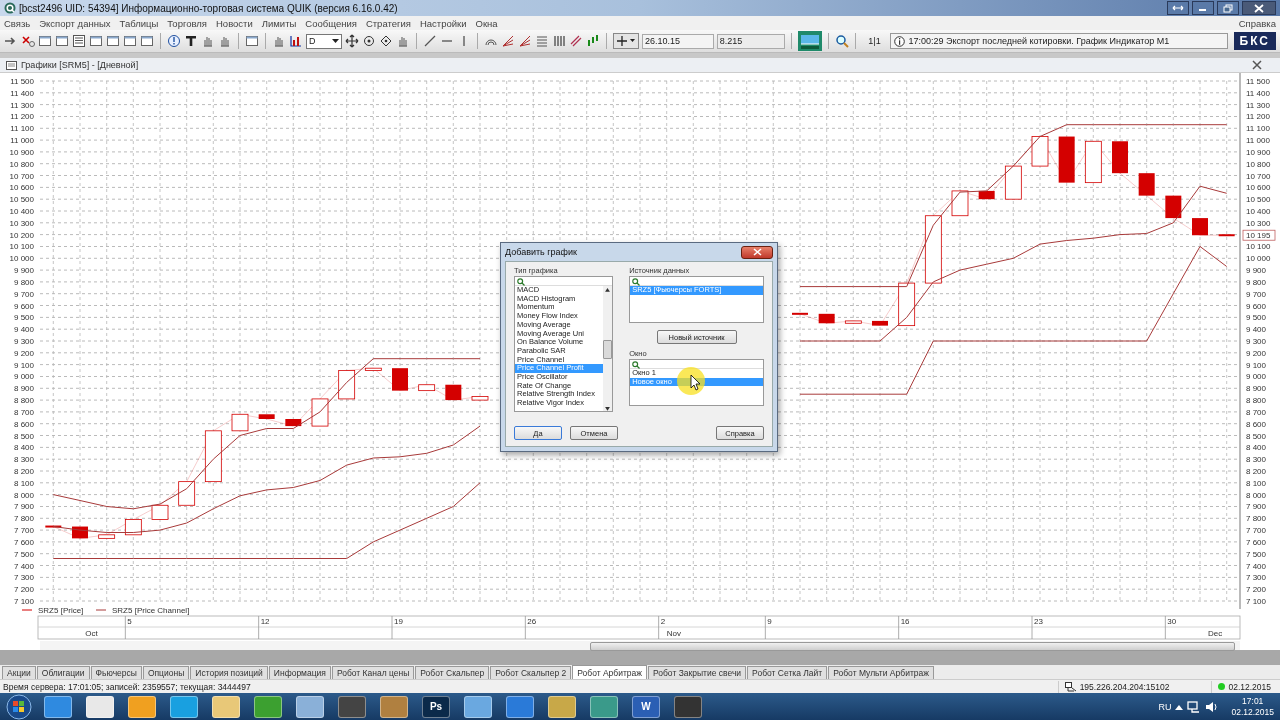  I want to click on axis-label: 7 200, so click(1256, 590).